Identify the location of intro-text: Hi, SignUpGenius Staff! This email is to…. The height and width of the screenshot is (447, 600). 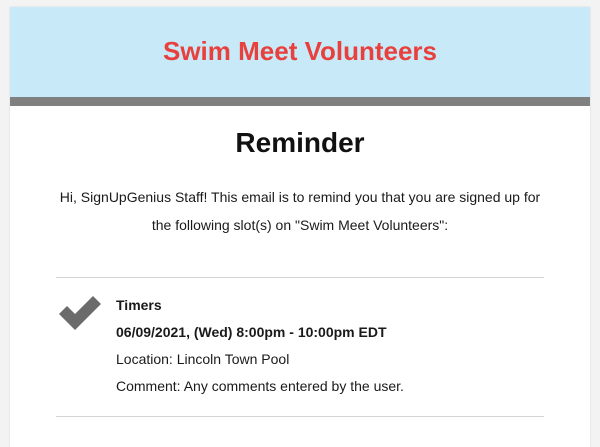
(300, 211).